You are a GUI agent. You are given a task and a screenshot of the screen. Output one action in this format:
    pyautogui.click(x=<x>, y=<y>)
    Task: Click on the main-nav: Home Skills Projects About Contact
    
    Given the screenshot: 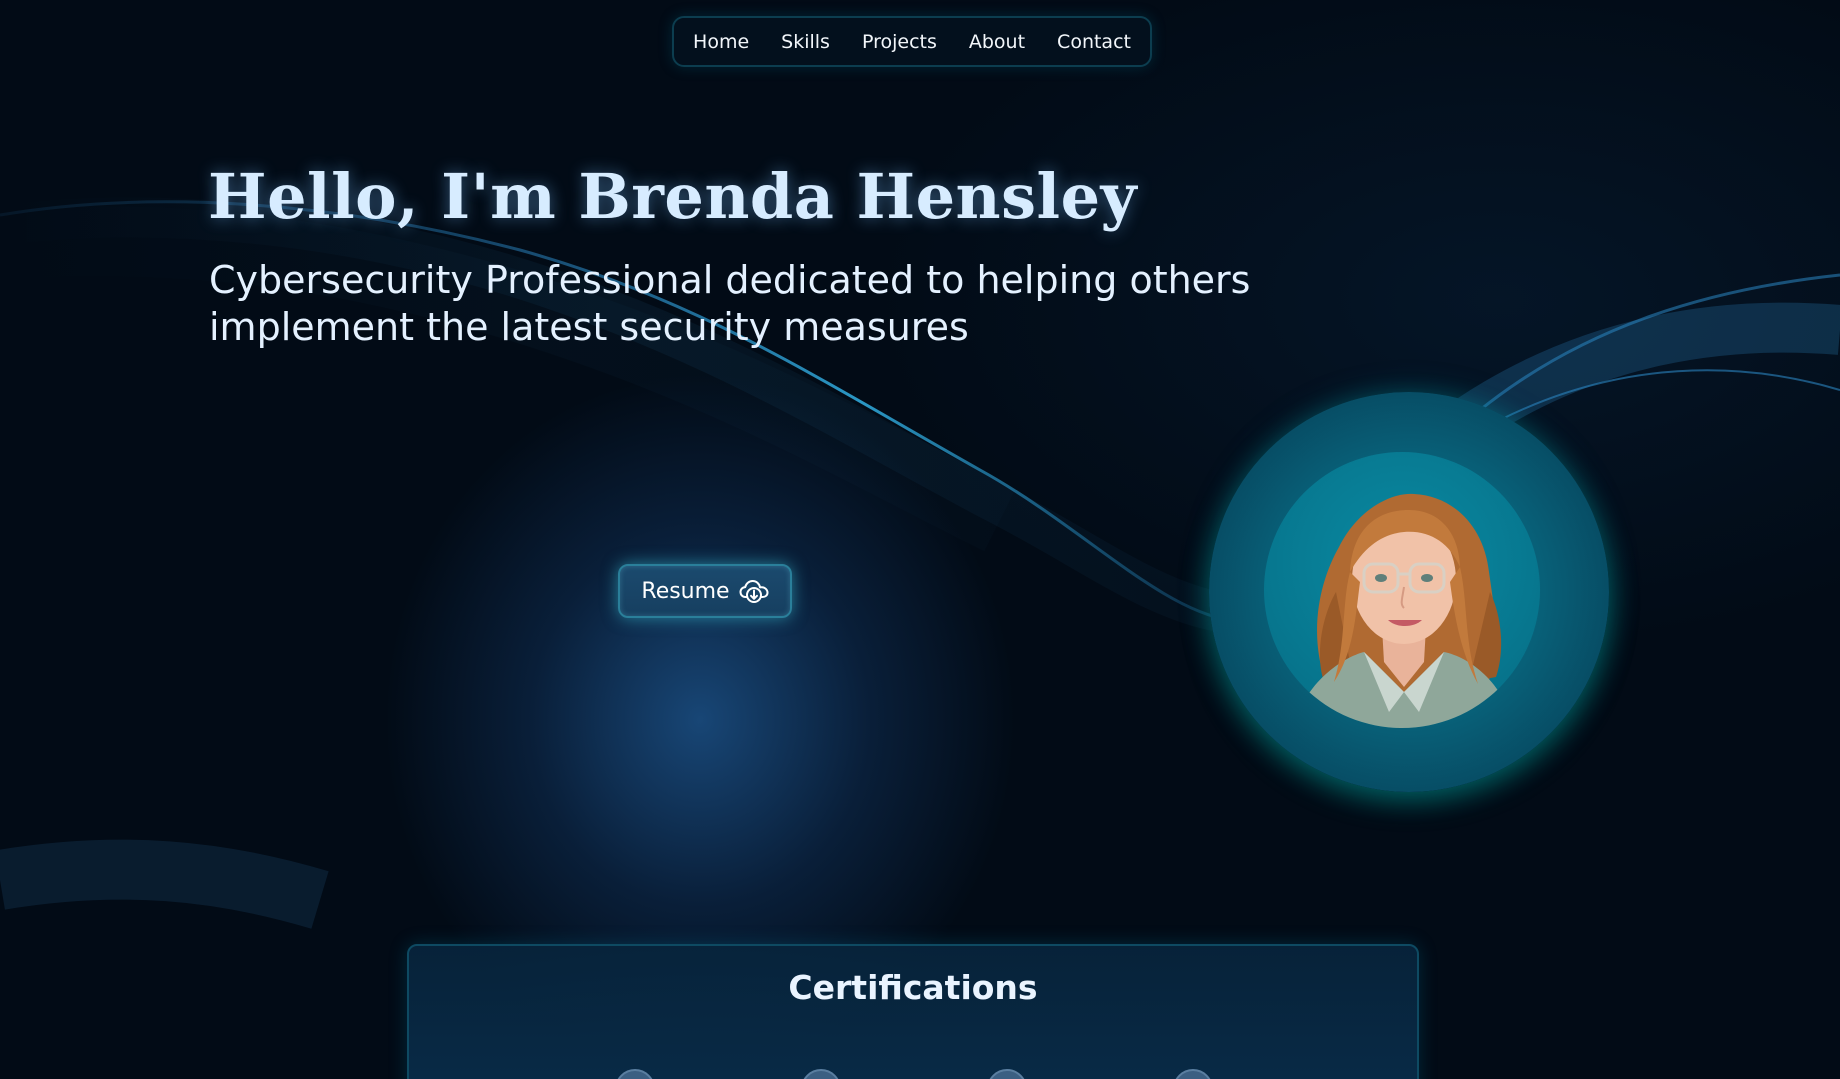 What is the action you would take?
    pyautogui.click(x=912, y=41)
    